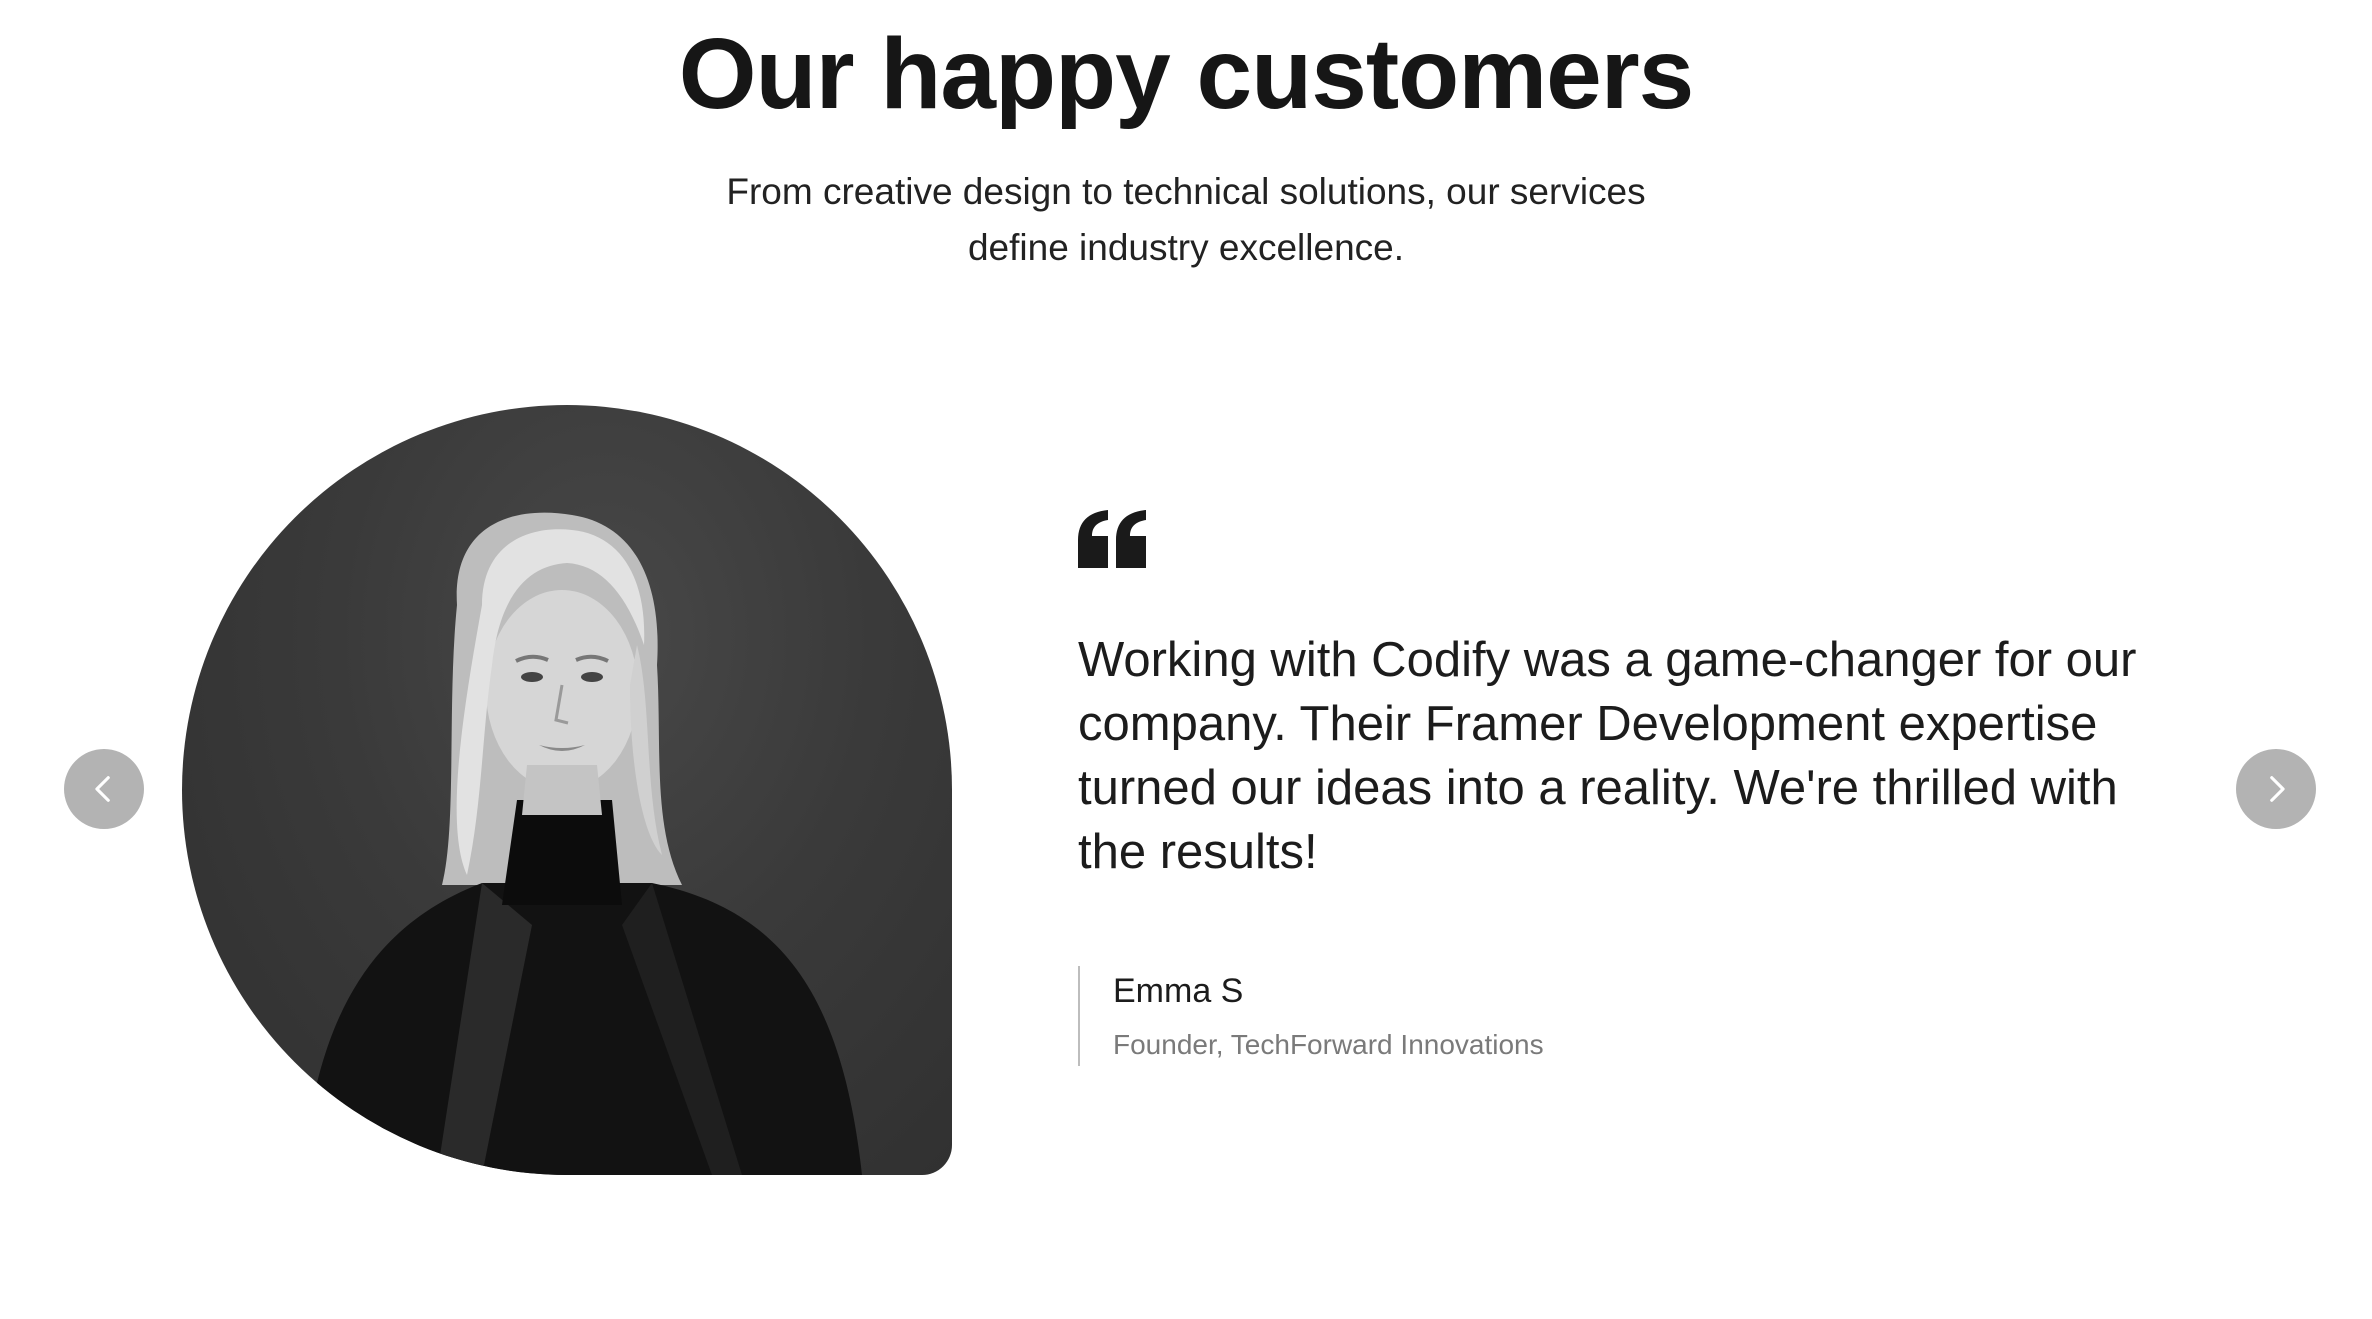 The image size is (2372, 1319). I want to click on author-role: Founder, TechForward Innovations, so click(1328, 1044).